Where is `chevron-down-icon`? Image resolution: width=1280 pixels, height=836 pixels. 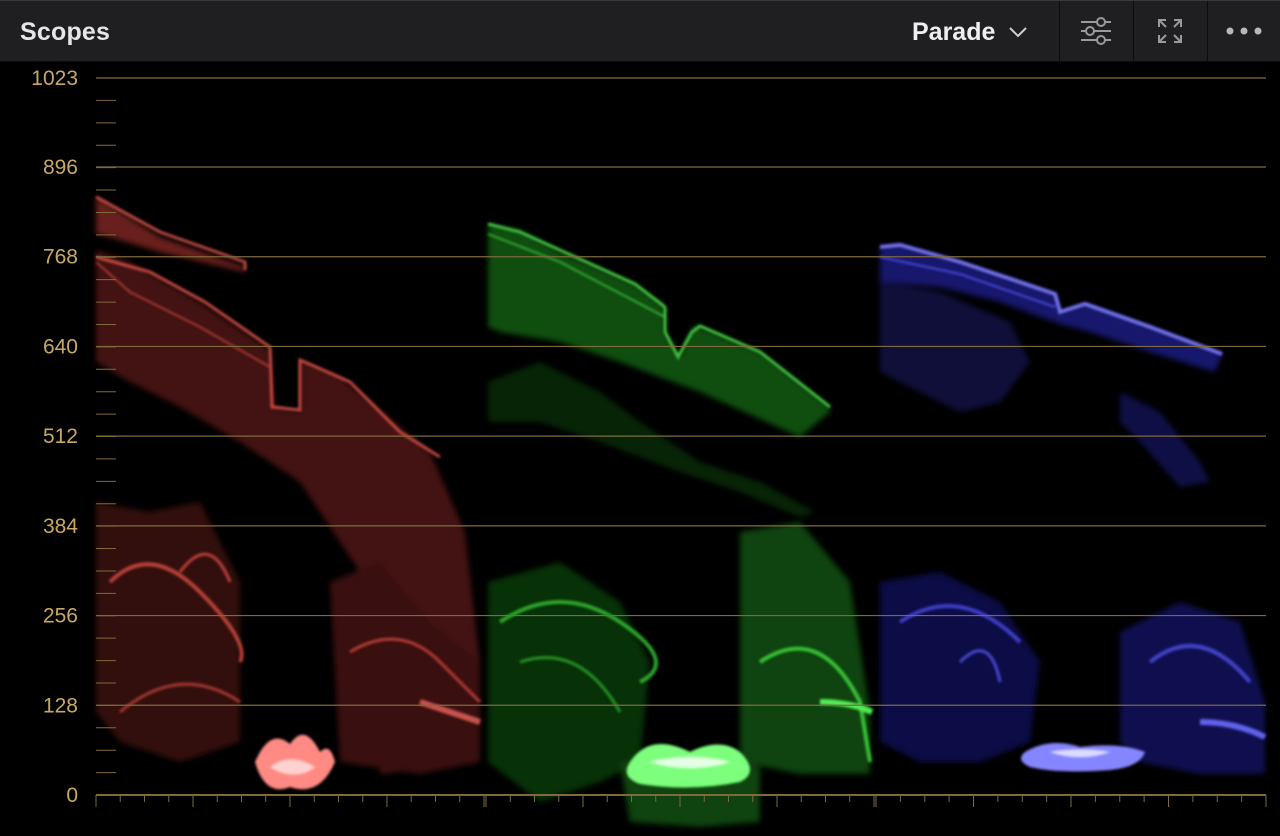 chevron-down-icon is located at coordinates (1018, 32).